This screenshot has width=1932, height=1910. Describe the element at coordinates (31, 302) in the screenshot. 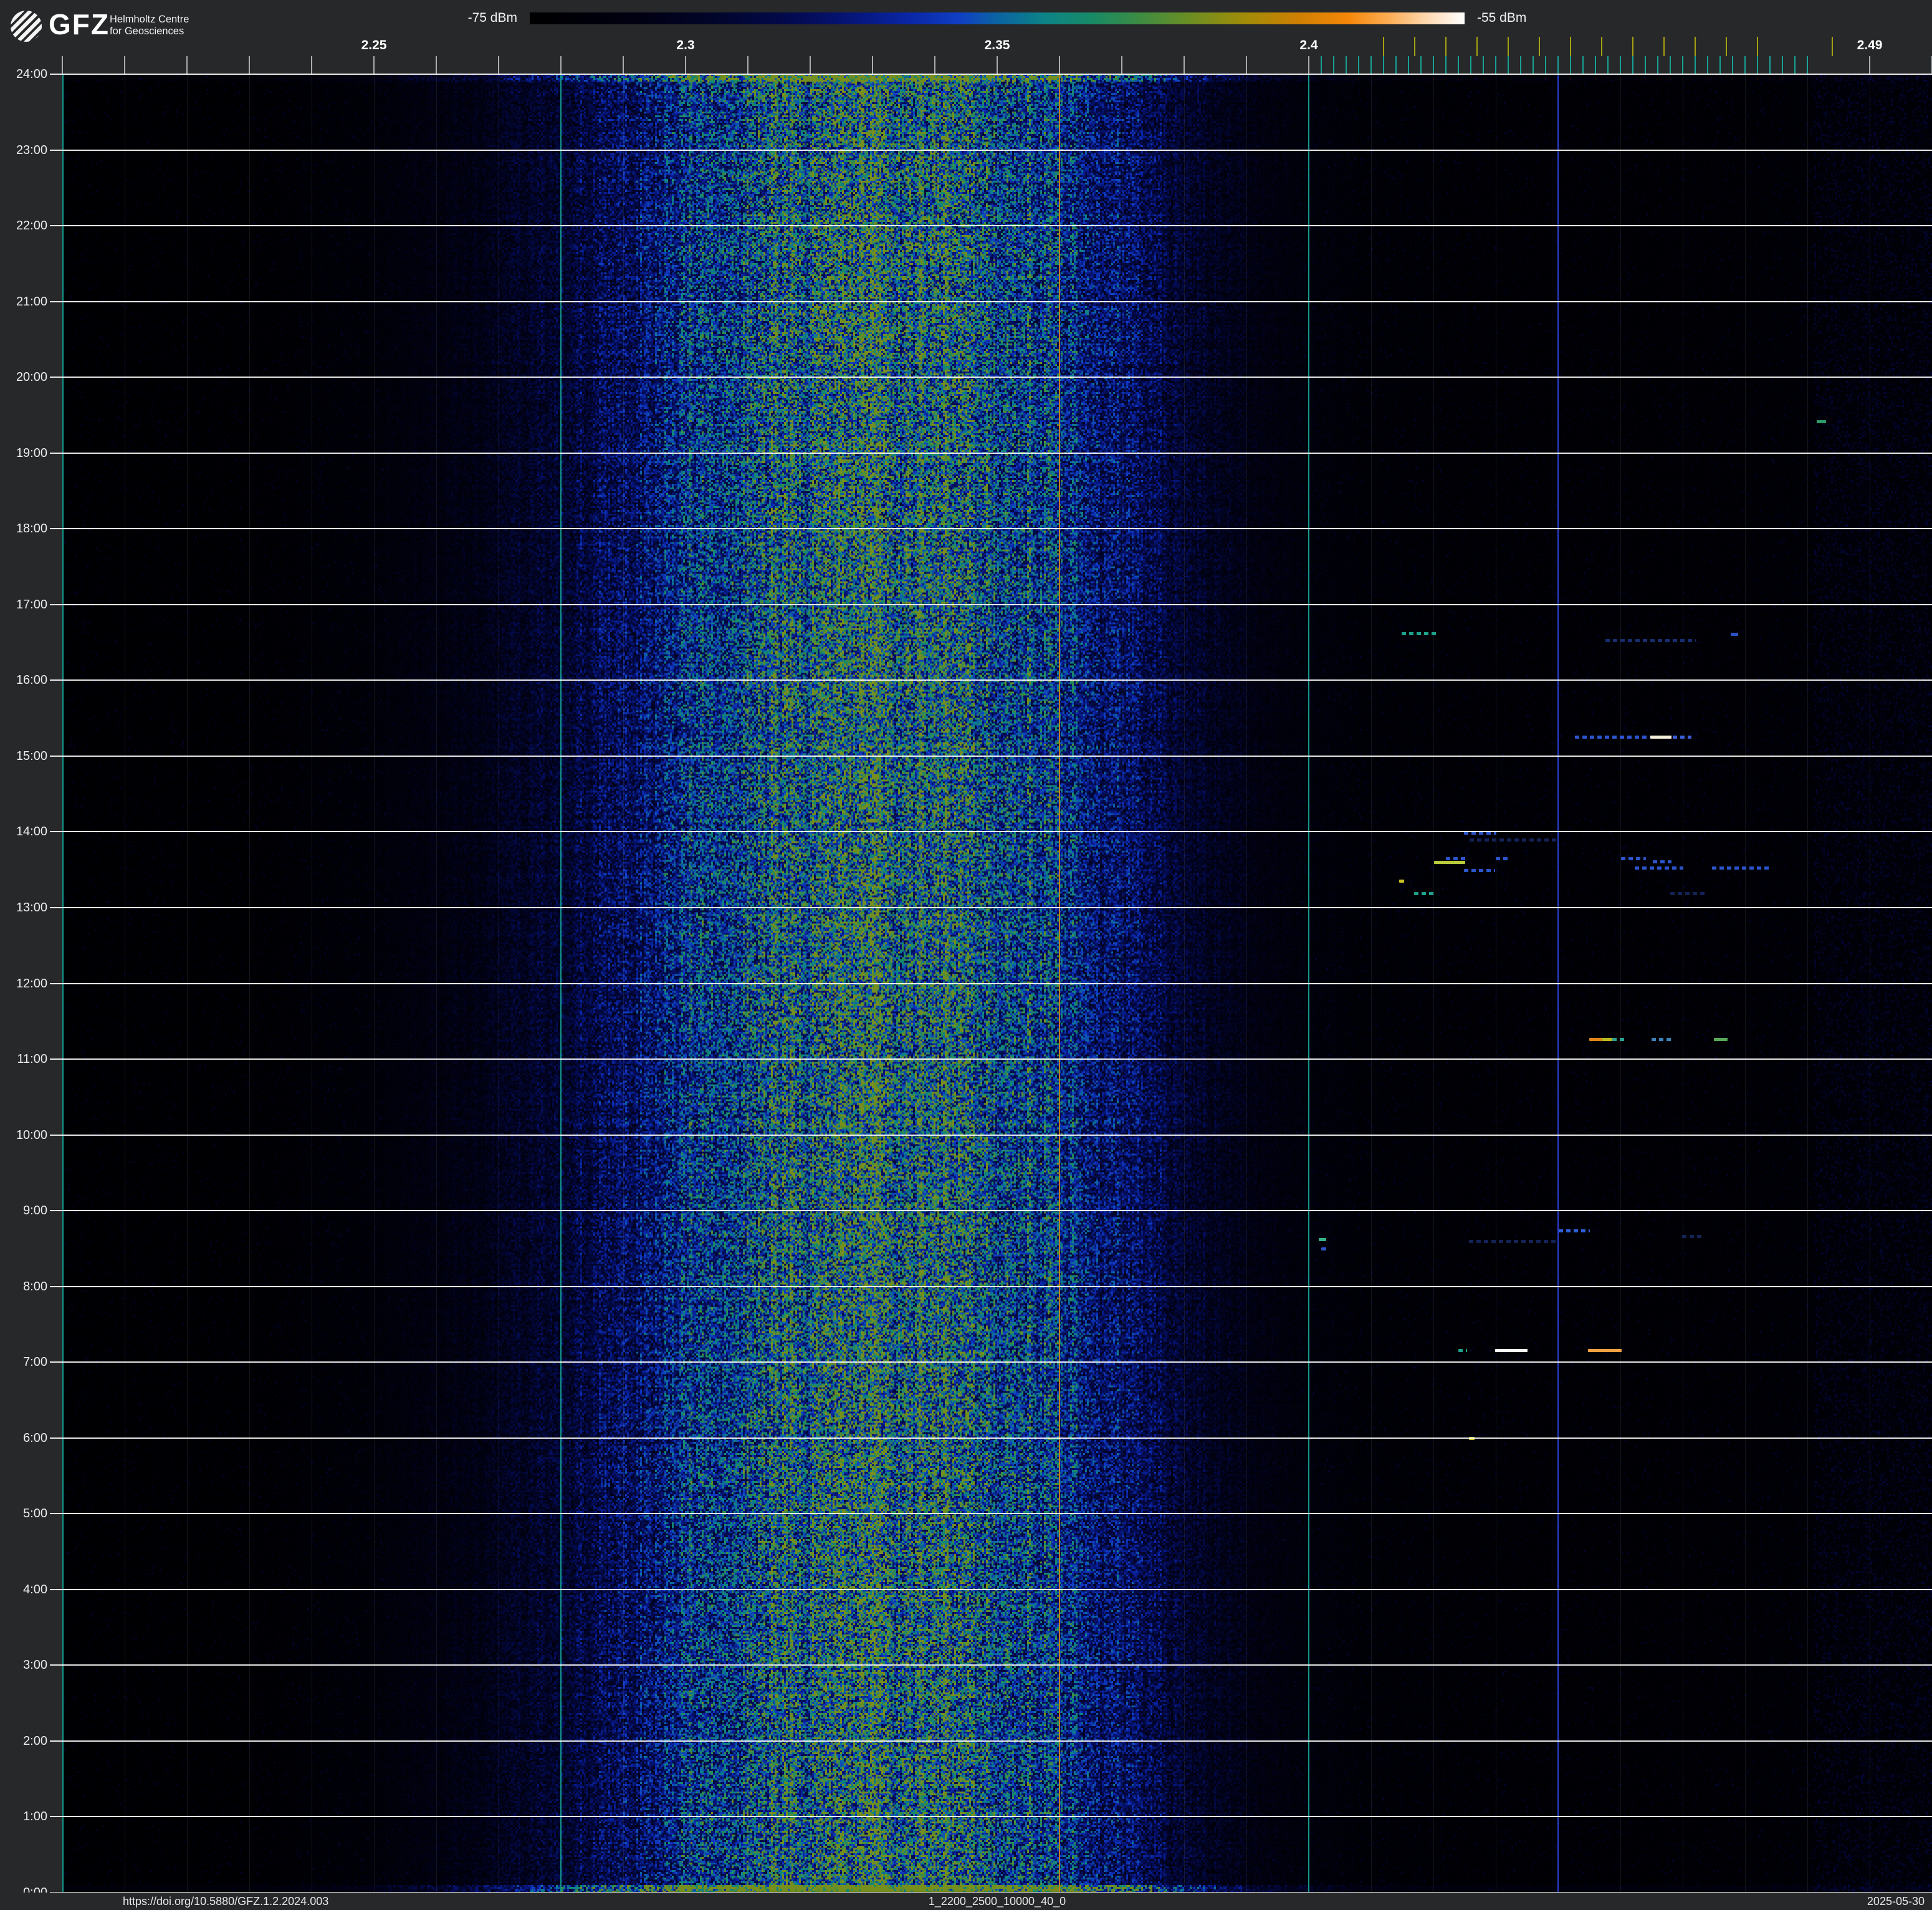

I see `time-tick-label: 21:00` at that location.